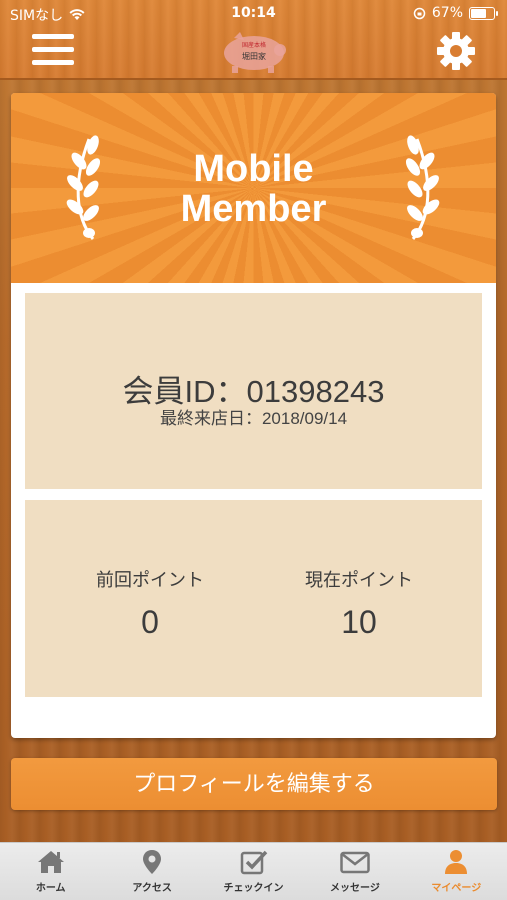 This screenshot has height=900, width=507. I want to click on tab-bar: ホーム アクセス チェックイン メッセージ マイページ, so click(253, 871).